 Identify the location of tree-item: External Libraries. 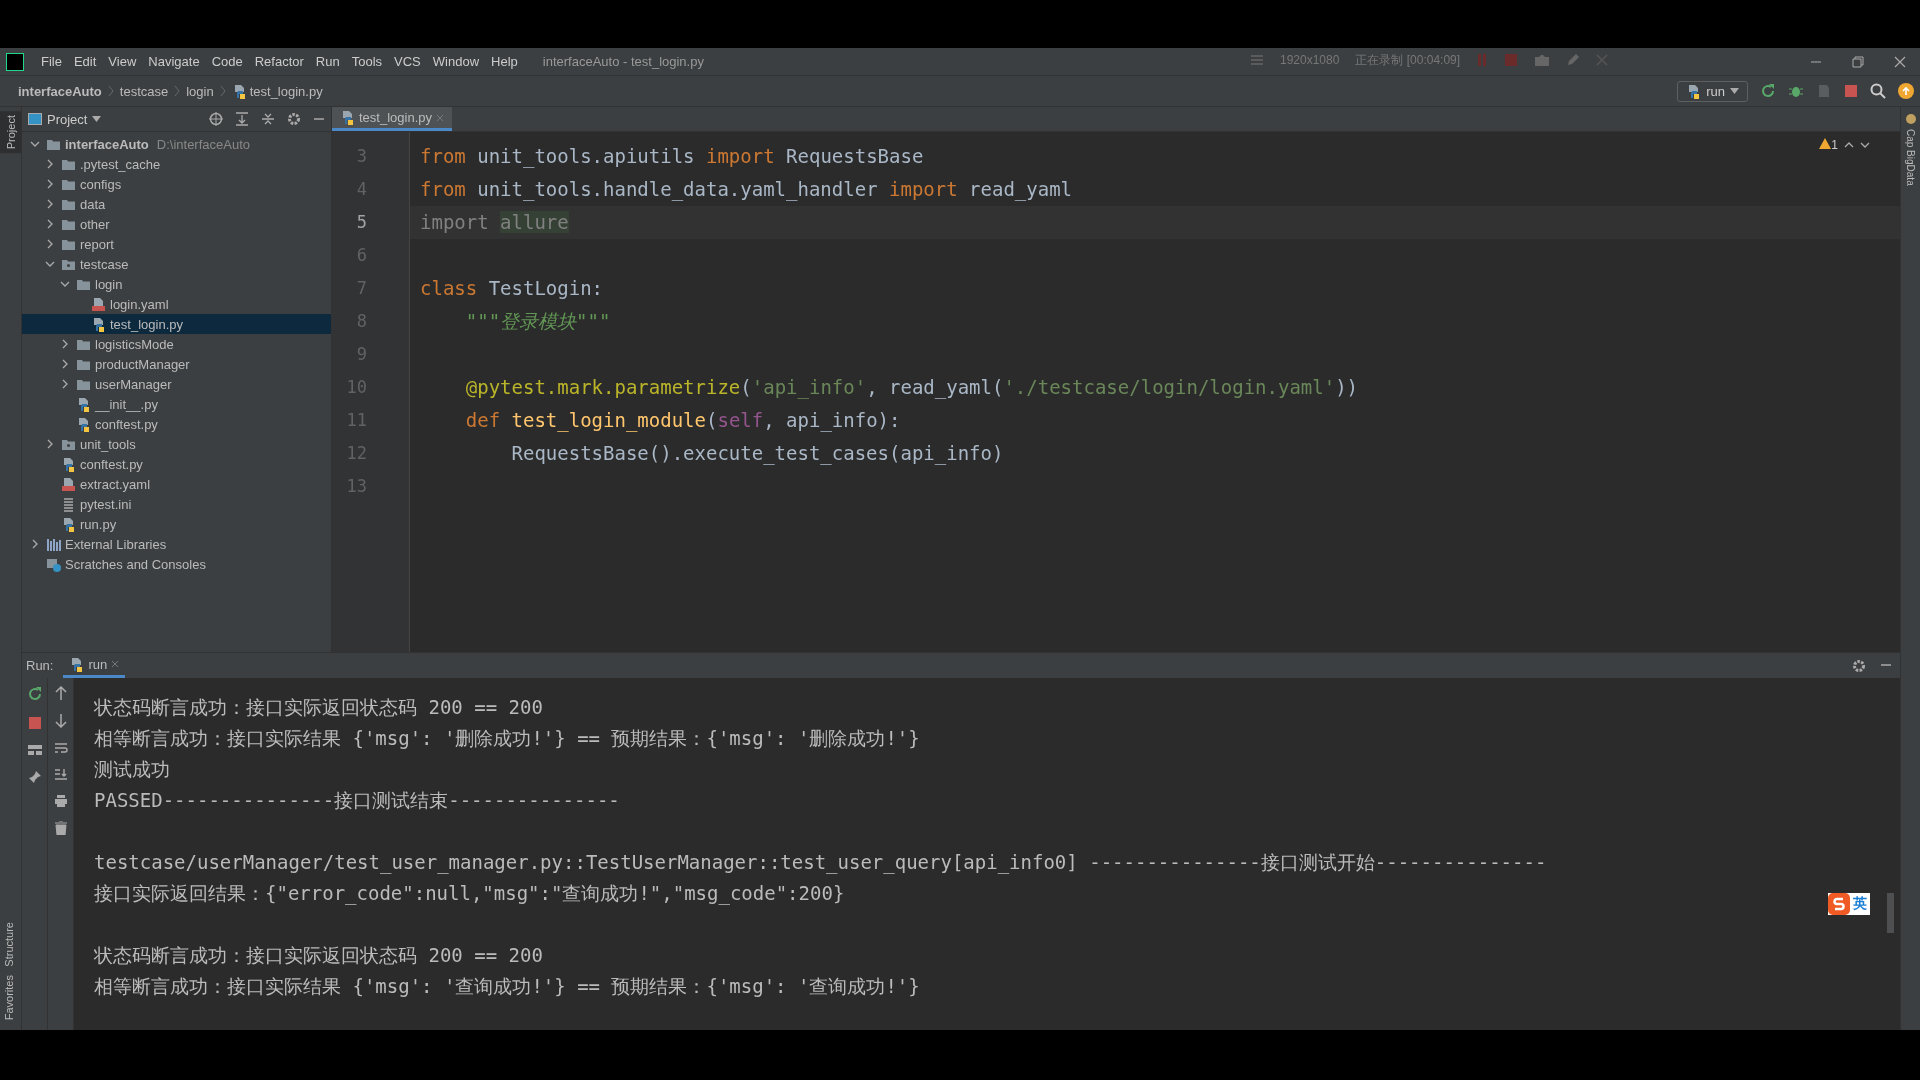
(176, 544).